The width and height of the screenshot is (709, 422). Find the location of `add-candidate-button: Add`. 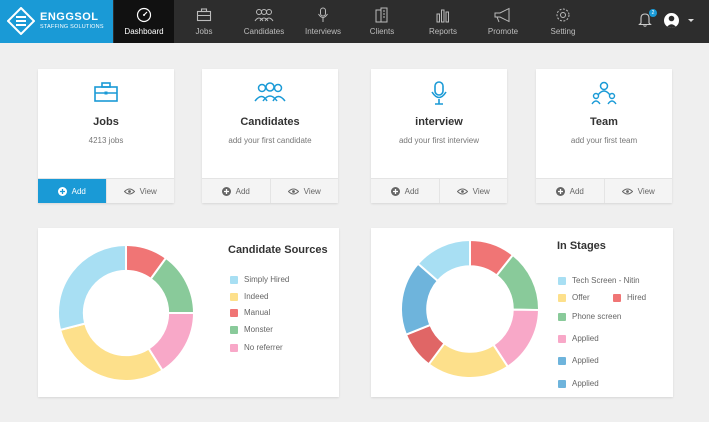

add-candidate-button: Add is located at coordinates (236, 191).